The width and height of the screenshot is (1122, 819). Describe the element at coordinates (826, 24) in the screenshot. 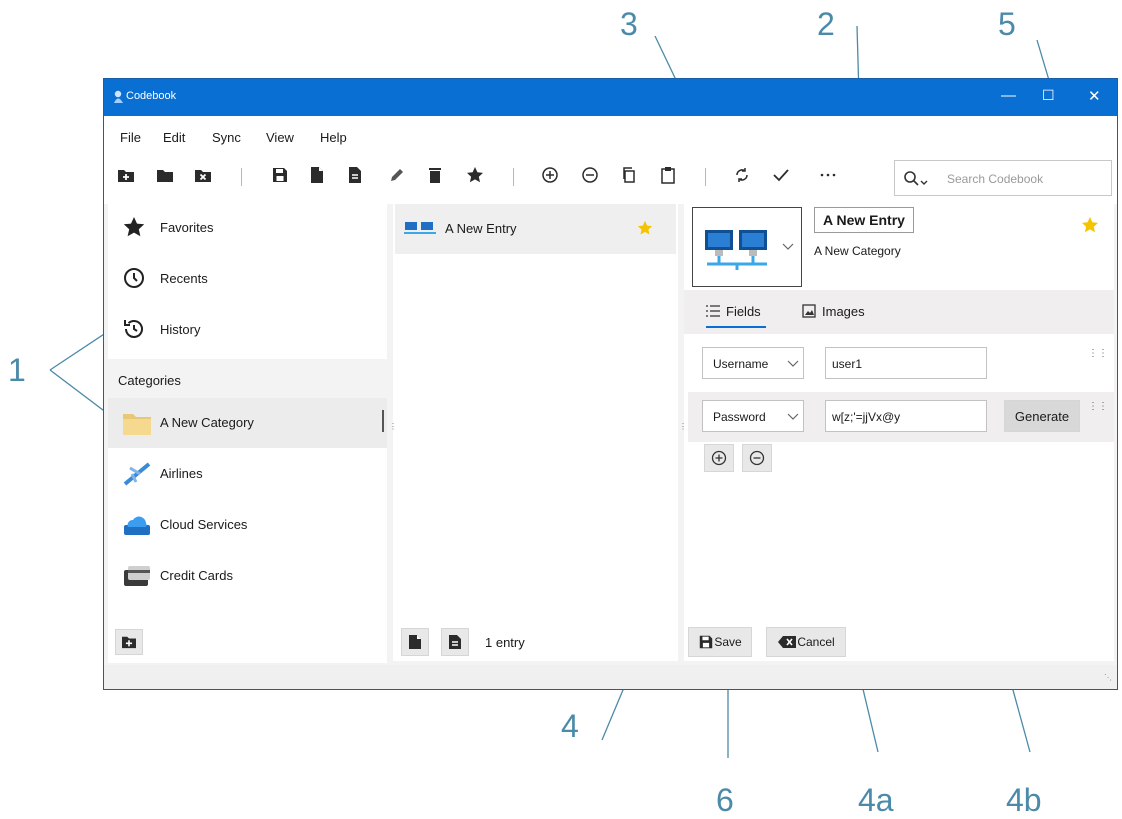

I see `callout-2: 2` at that location.